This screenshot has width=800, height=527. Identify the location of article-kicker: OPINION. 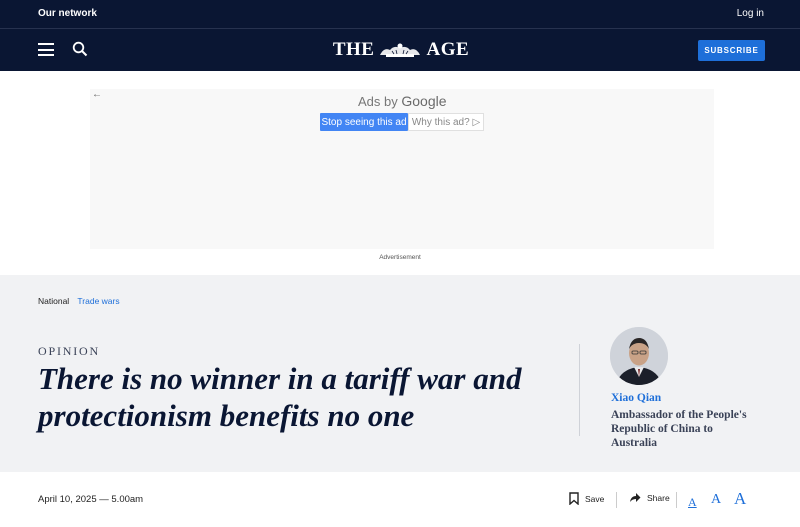
(69, 351).